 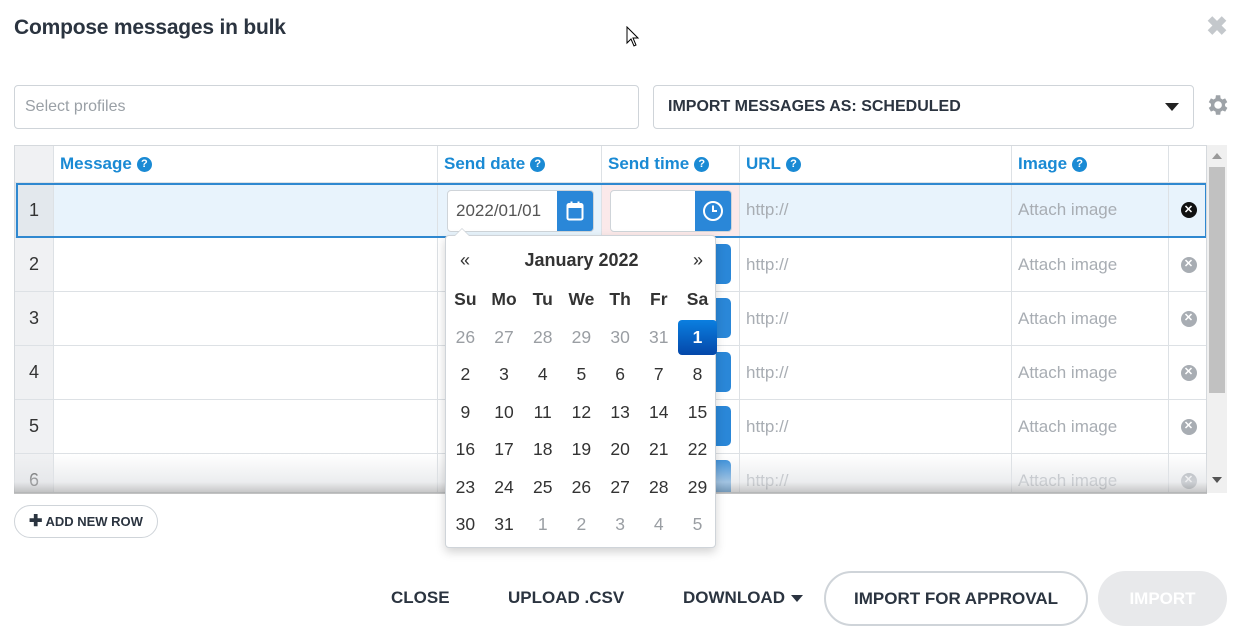 I want to click on day-cell: 7, so click(x=658, y=375).